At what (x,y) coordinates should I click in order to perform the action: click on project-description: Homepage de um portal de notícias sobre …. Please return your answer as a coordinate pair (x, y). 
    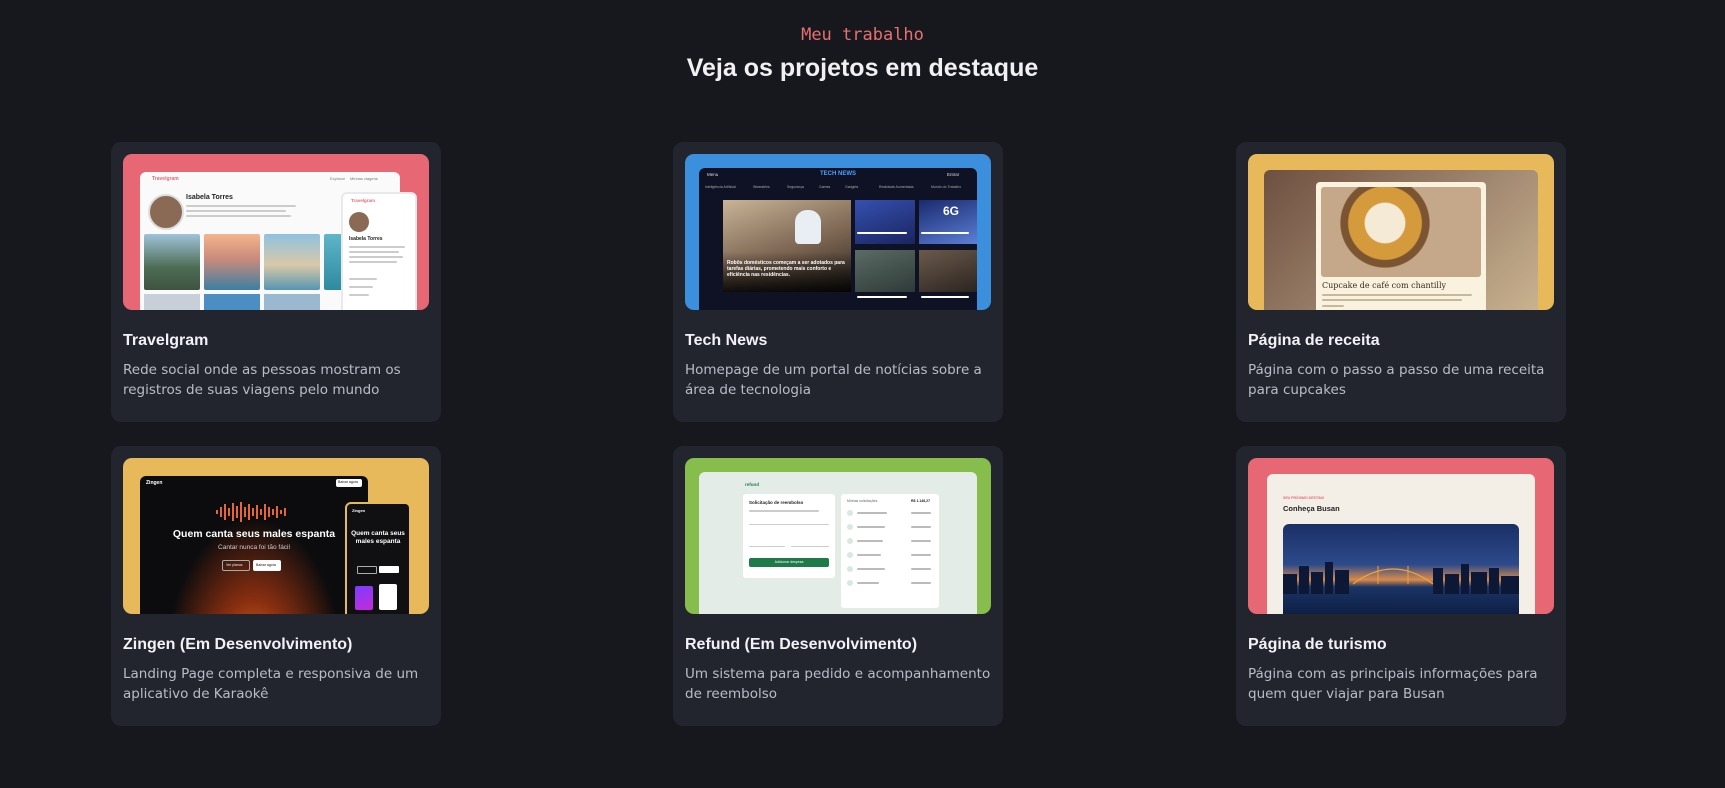
    Looking at the image, I should click on (833, 380).